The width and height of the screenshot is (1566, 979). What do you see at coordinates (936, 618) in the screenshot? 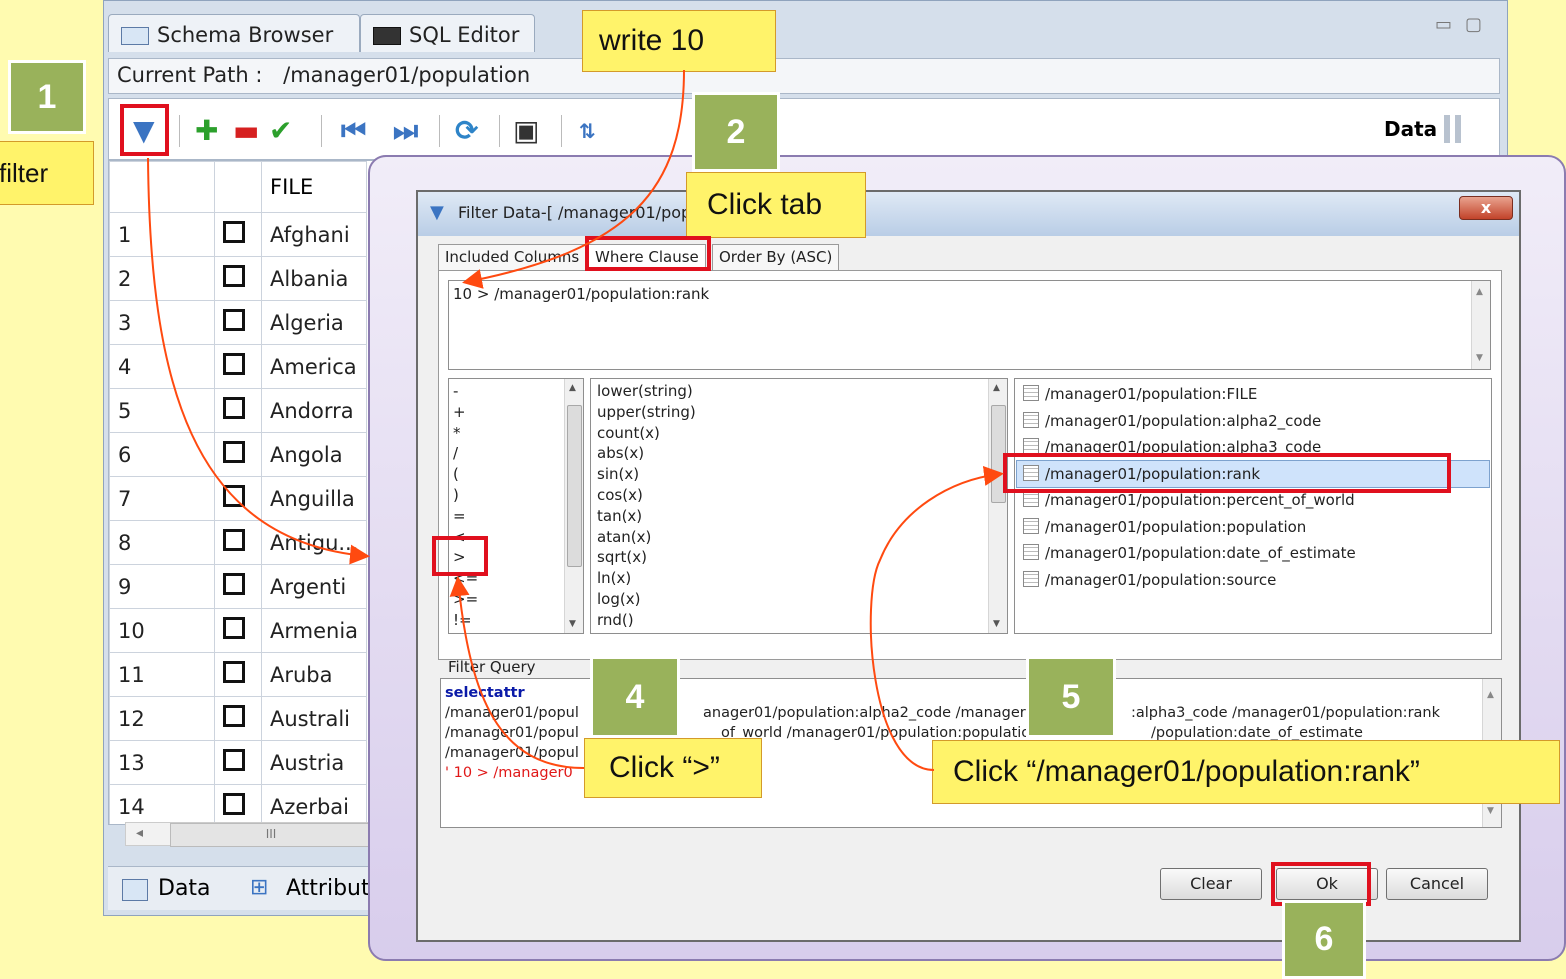
I see `arrow-click-rank` at bounding box center [936, 618].